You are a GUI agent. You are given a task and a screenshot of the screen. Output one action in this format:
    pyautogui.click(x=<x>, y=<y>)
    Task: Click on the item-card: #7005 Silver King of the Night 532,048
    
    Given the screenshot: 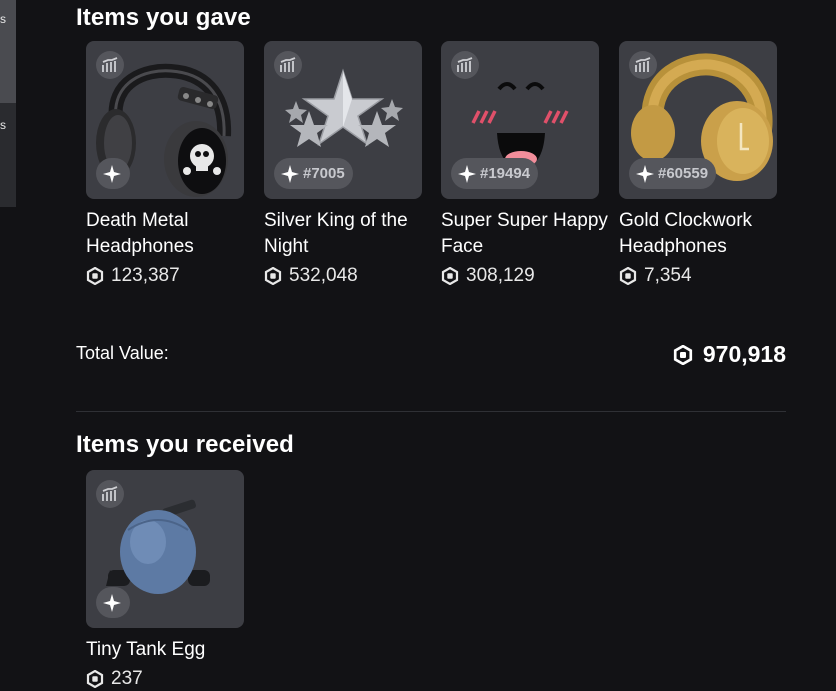 What is the action you would take?
    pyautogui.click(x=349, y=164)
    